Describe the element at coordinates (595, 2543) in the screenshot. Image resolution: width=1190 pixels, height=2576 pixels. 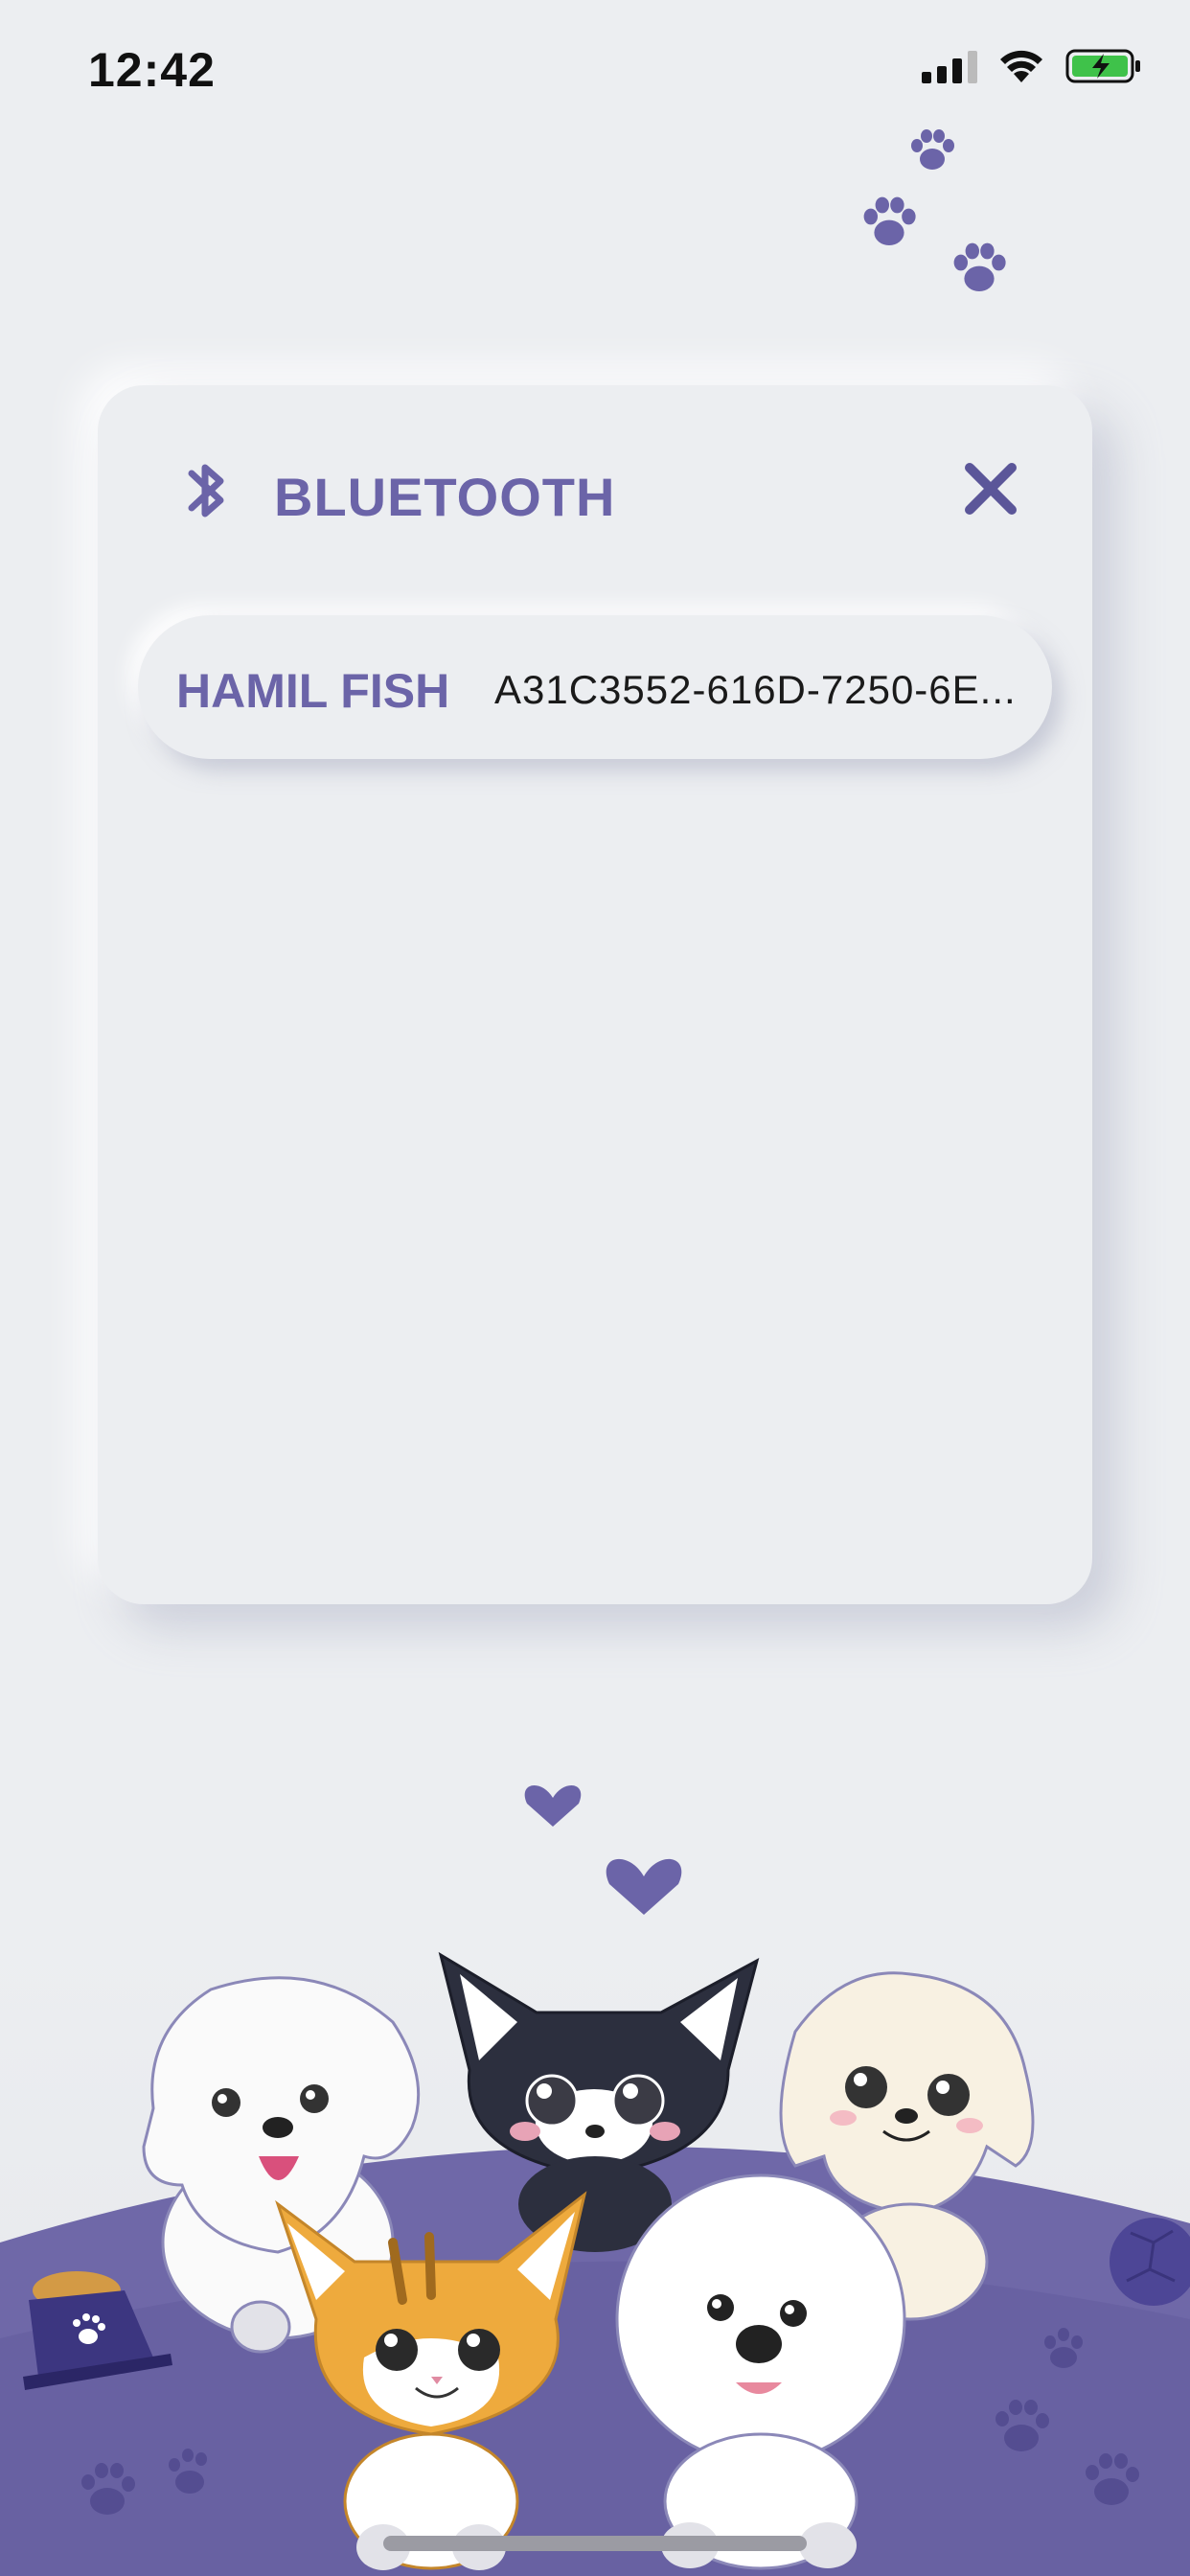
I see `home-indicator` at that location.